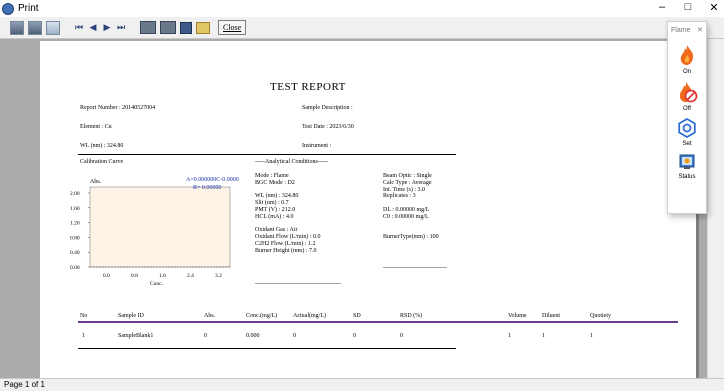 This screenshot has width=724, height=391. What do you see at coordinates (218, 276) in the screenshot?
I see `chart-xtick-label: 3.2` at bounding box center [218, 276].